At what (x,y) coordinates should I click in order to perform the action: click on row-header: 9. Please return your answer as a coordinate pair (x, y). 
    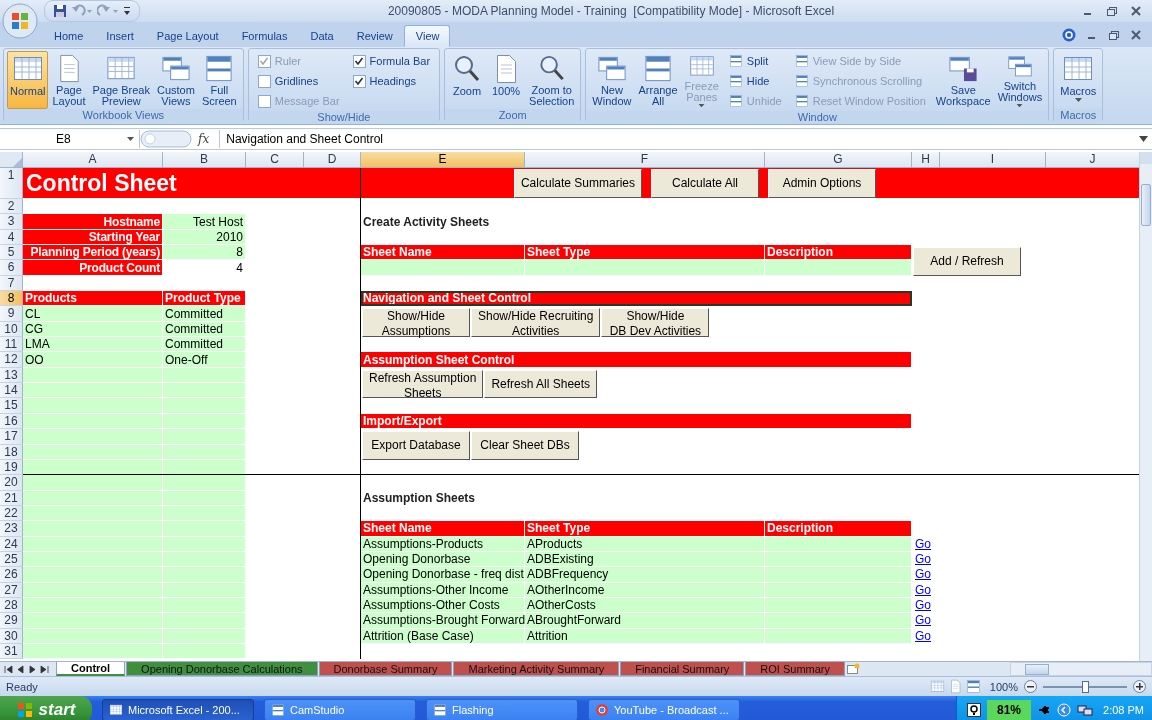
    Looking at the image, I should click on (11, 314).